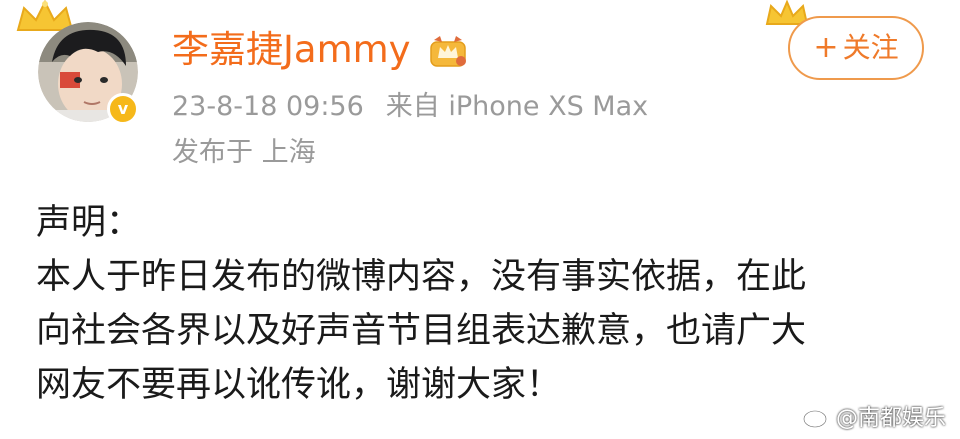 The width and height of the screenshot is (960, 439). Describe the element at coordinates (891, 418) in the screenshot. I see `watermark-text: @南都娱乐` at that location.